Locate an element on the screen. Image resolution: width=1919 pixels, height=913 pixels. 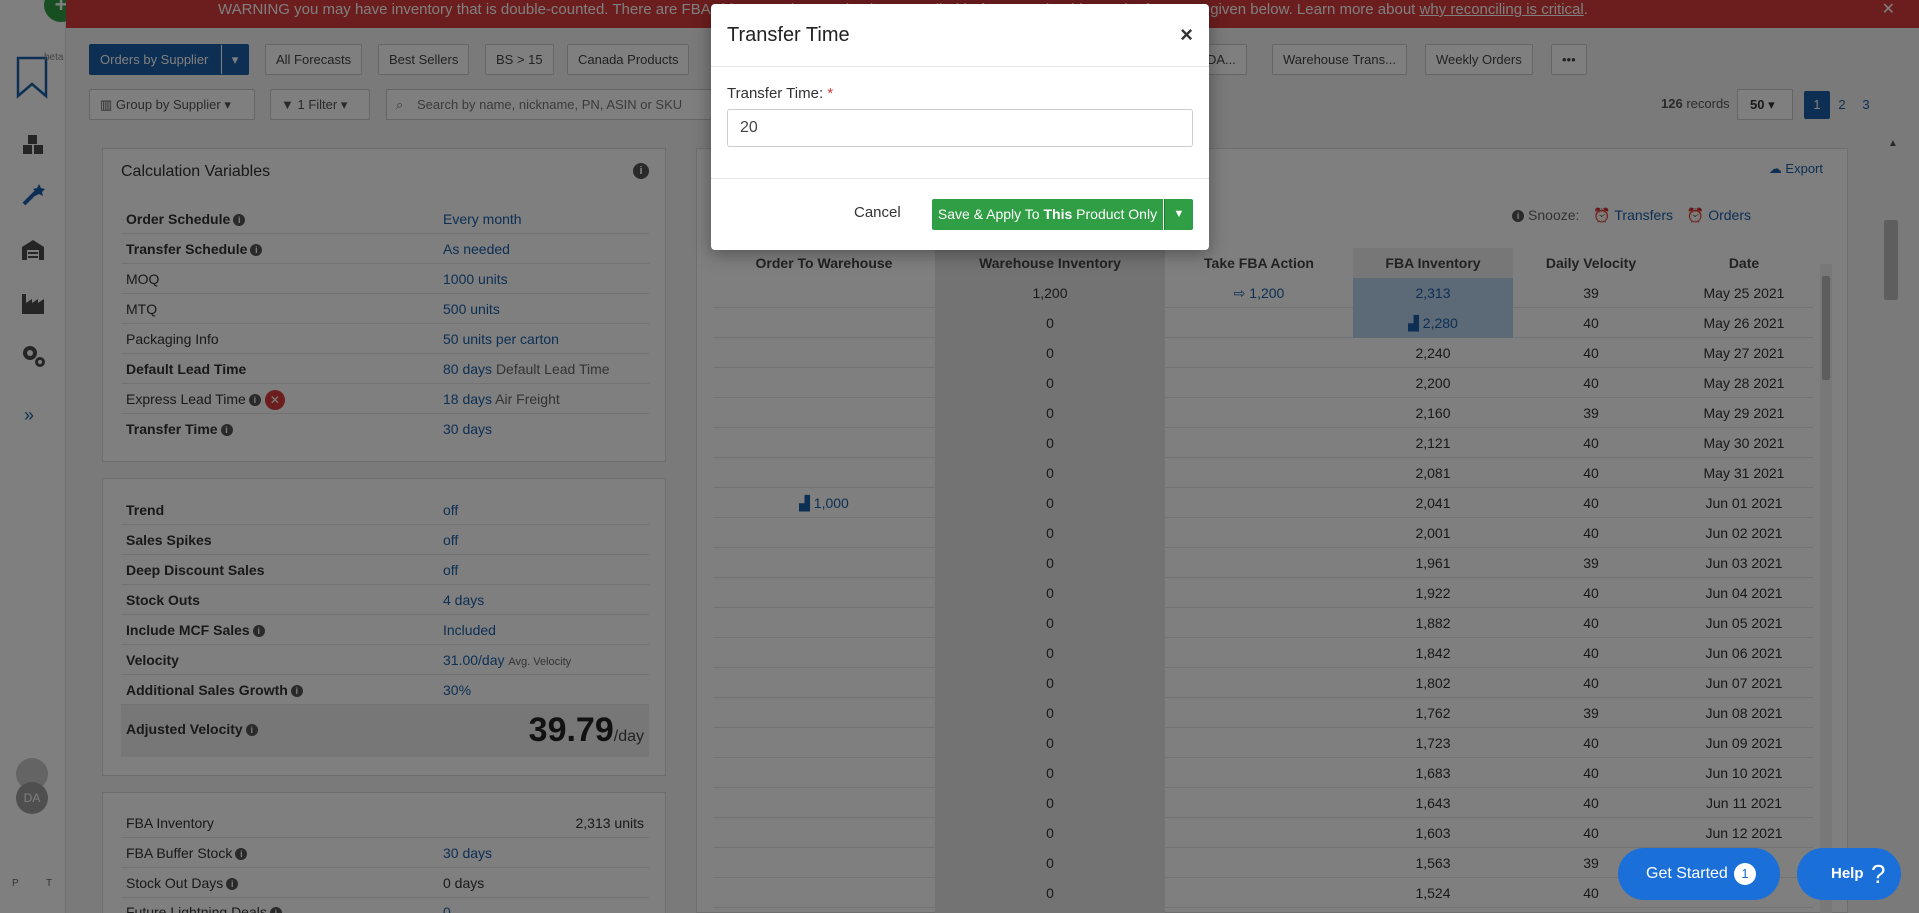
save-options-dropdown: ▼ is located at coordinates (1178, 214).